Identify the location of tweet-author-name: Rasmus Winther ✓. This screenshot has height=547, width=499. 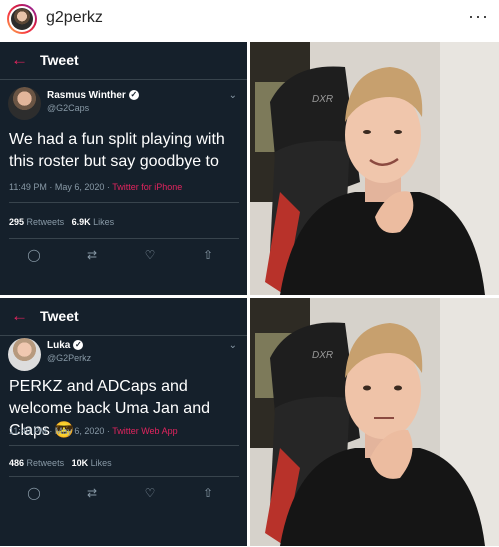
(93, 95).